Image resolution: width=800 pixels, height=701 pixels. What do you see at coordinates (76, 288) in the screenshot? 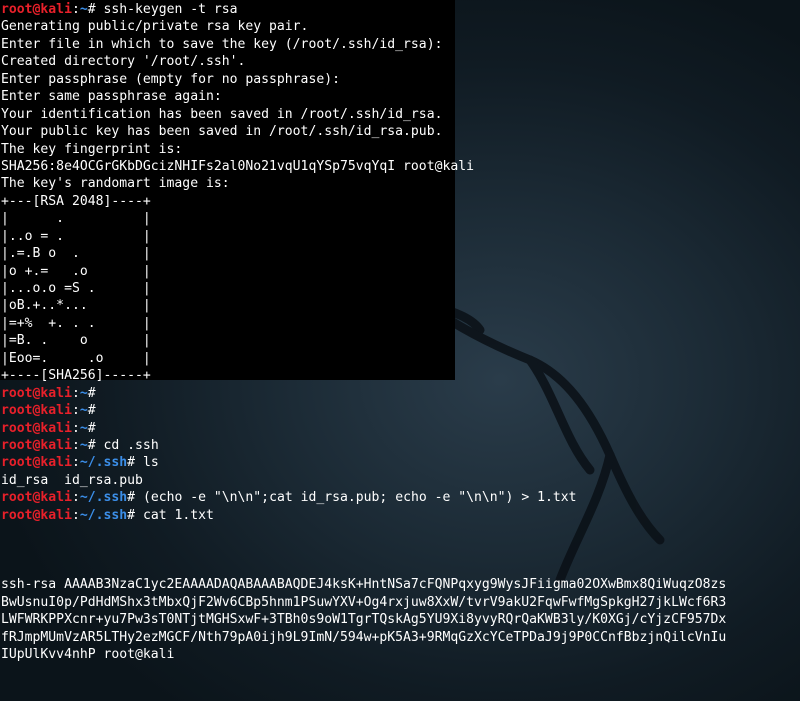
I see `terminal-output-line: |...o.o =S . |` at bounding box center [76, 288].